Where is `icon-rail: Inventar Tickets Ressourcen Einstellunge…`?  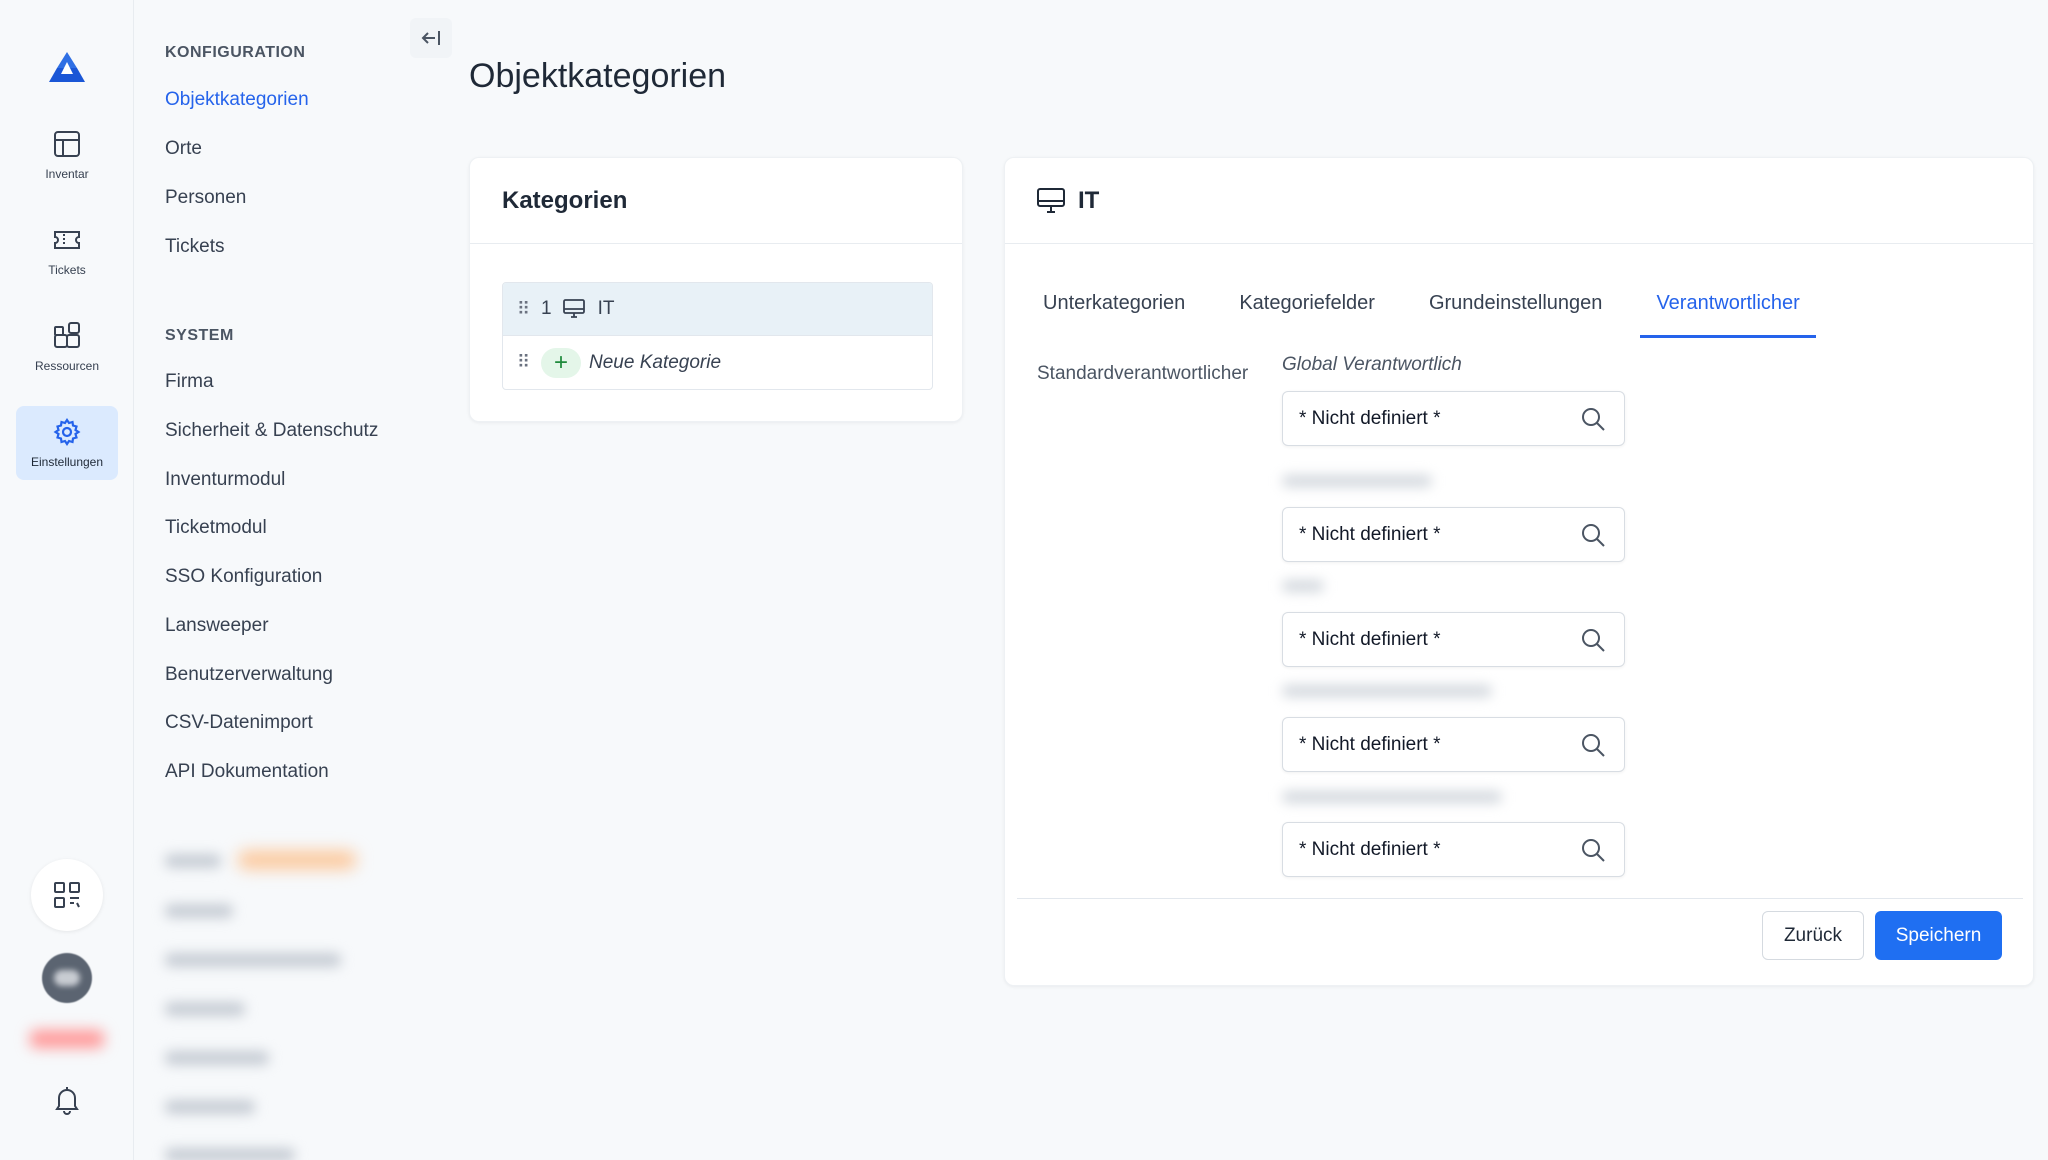
icon-rail: Inventar Tickets Ressourcen Einstellunge… is located at coordinates (67, 580).